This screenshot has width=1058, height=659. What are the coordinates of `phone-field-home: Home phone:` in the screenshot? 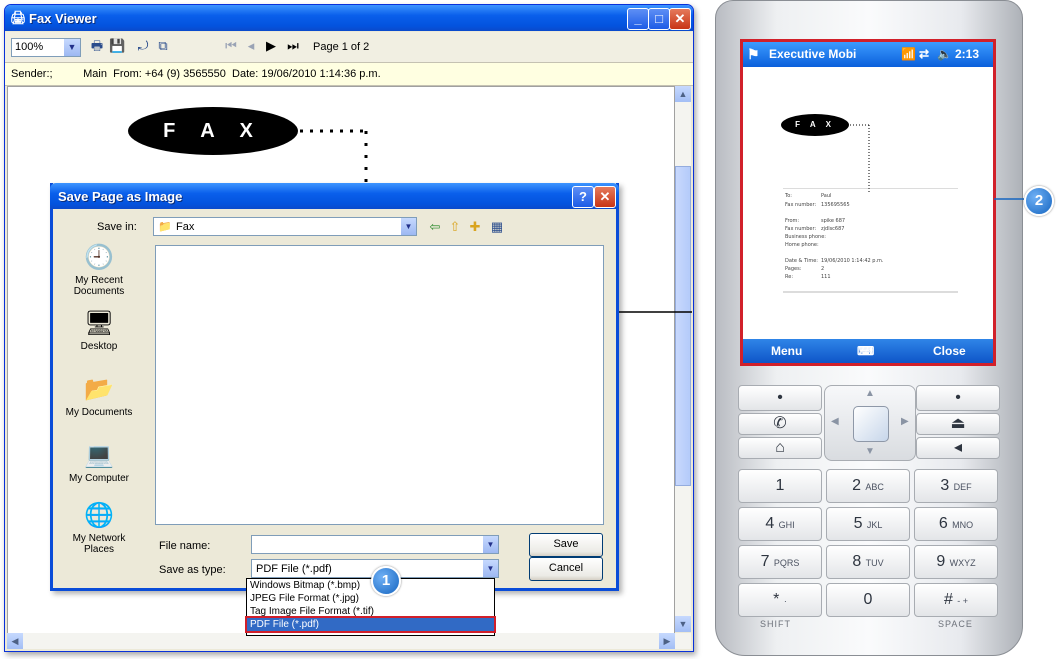 It's located at (802, 245).